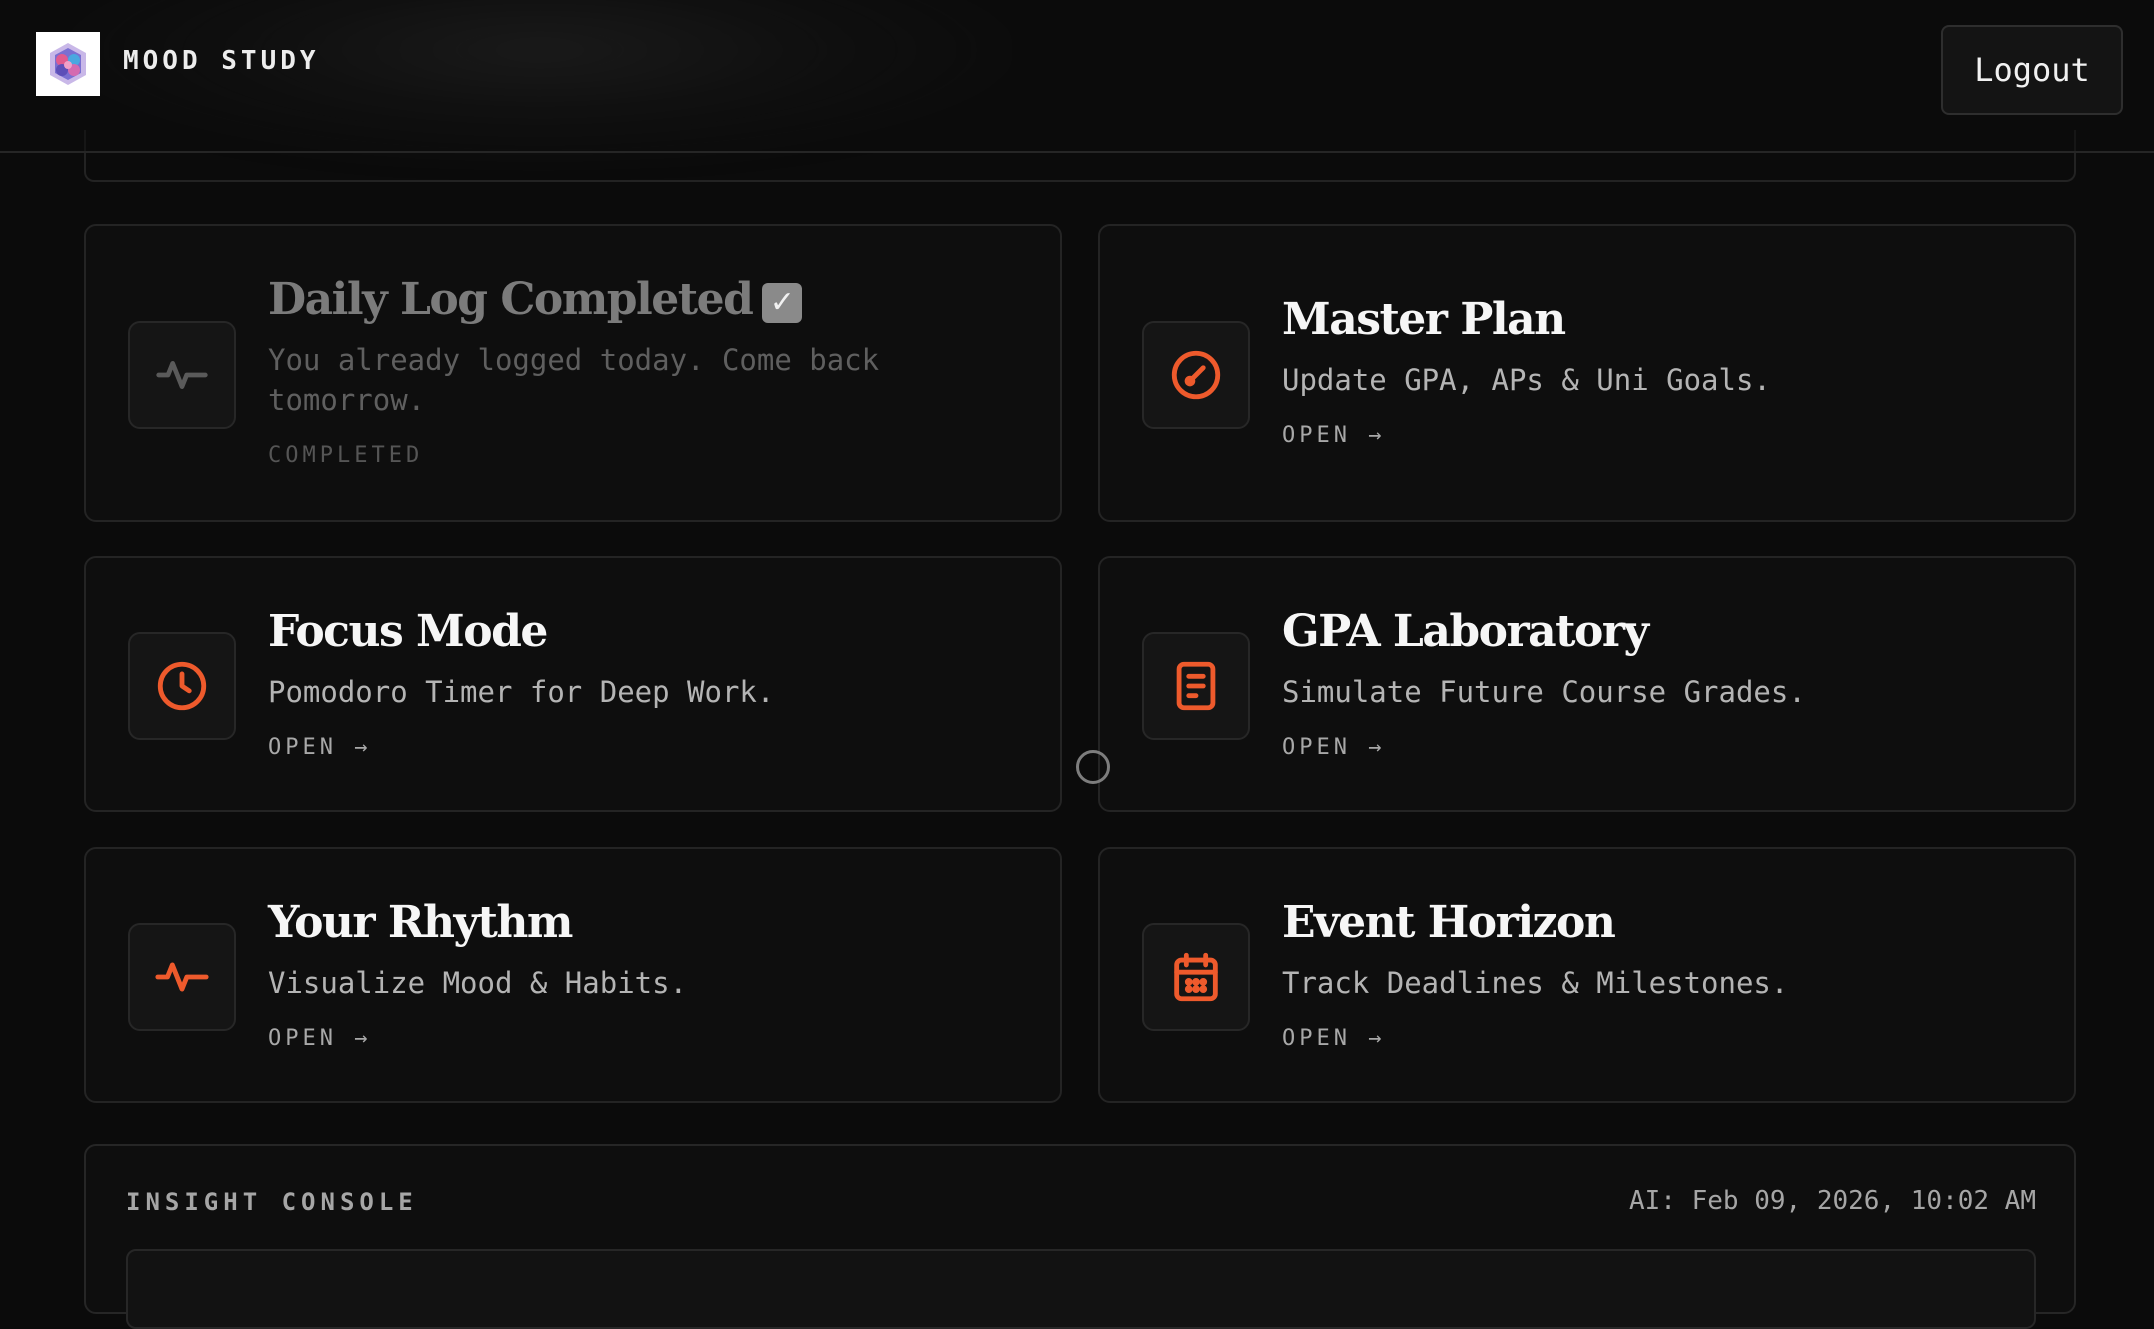 The width and height of the screenshot is (2154, 1329). Describe the element at coordinates (1081, 1289) in the screenshot. I see `console-output` at that location.